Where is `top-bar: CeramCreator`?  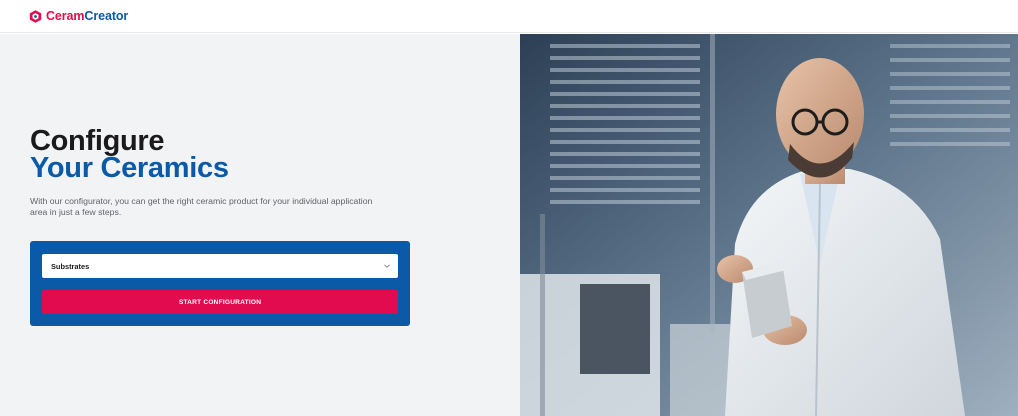 top-bar: CeramCreator is located at coordinates (509, 16).